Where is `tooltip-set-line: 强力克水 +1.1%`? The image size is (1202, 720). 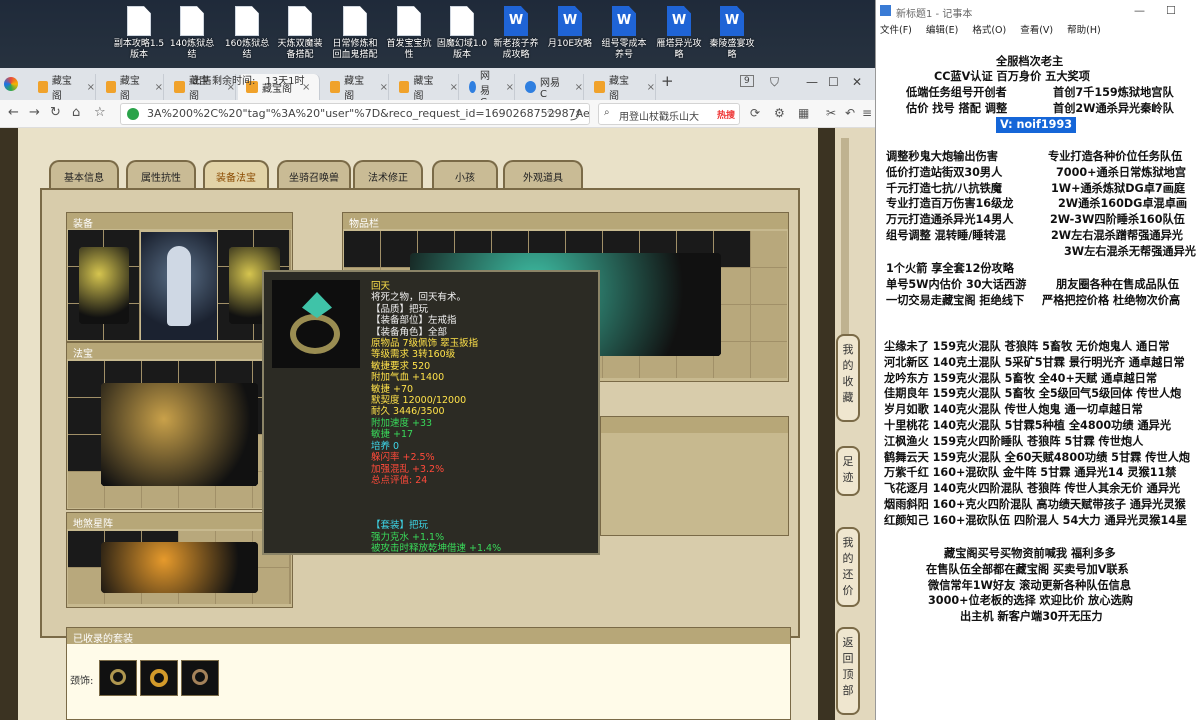 tooltip-set-line: 强力克水 +1.1% is located at coordinates (408, 537).